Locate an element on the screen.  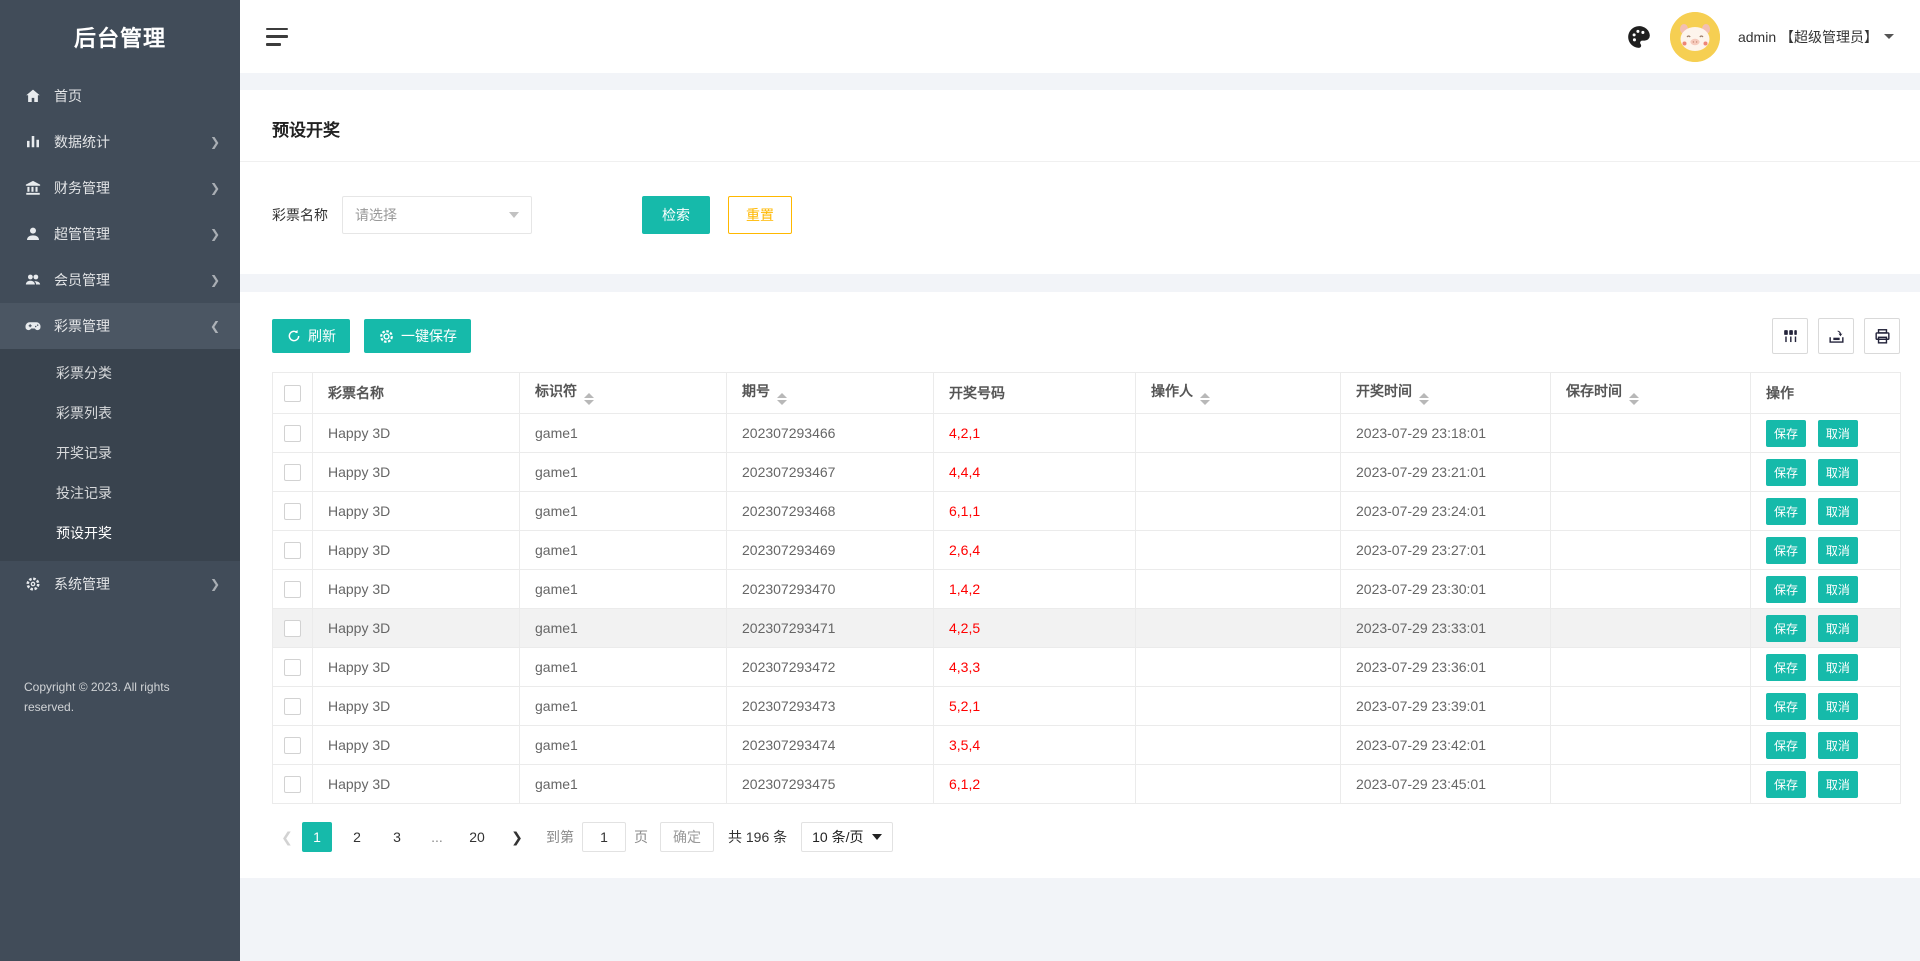
filter-columns-icon is located at coordinates (1790, 335).